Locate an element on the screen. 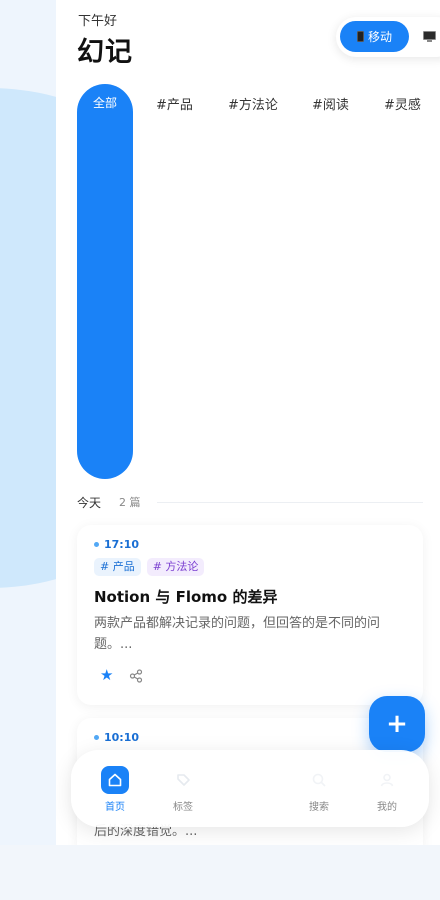 This screenshot has width=440, height=900. monitor-icon is located at coordinates (429, 35).